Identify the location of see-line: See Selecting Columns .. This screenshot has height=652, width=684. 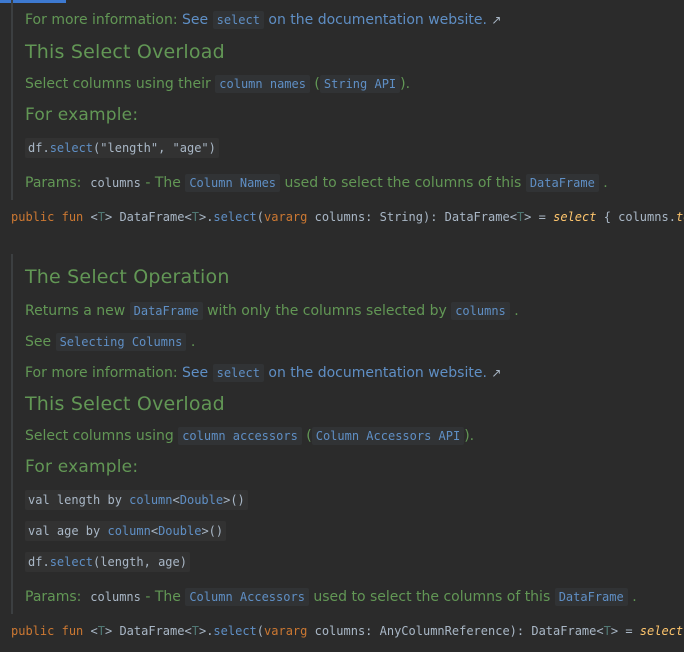
(110, 342).